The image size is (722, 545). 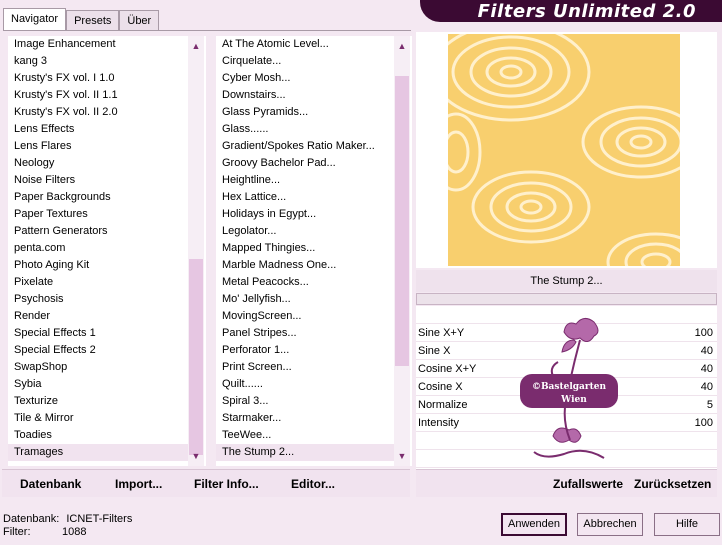 What do you see at coordinates (98, 44) in the screenshot?
I see `category-item: Image Enhancement` at bounding box center [98, 44].